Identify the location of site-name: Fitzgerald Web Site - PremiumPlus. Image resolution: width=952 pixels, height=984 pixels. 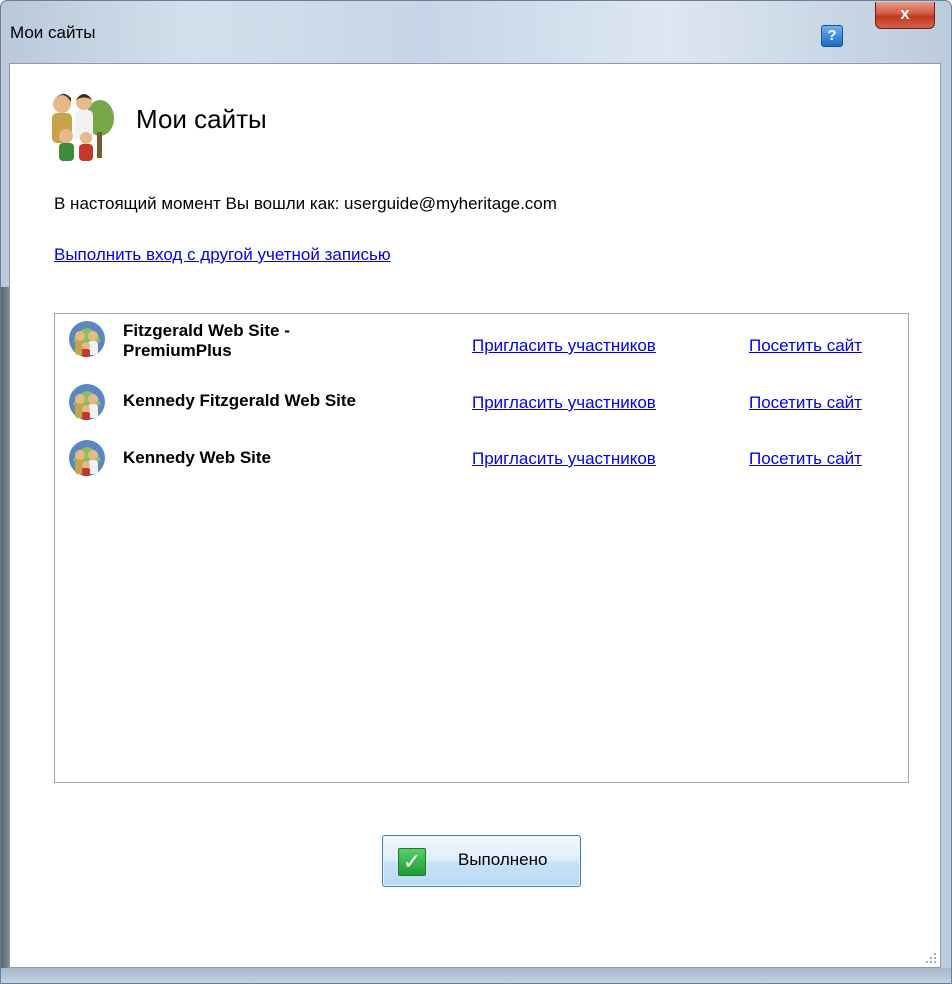
(206, 340).